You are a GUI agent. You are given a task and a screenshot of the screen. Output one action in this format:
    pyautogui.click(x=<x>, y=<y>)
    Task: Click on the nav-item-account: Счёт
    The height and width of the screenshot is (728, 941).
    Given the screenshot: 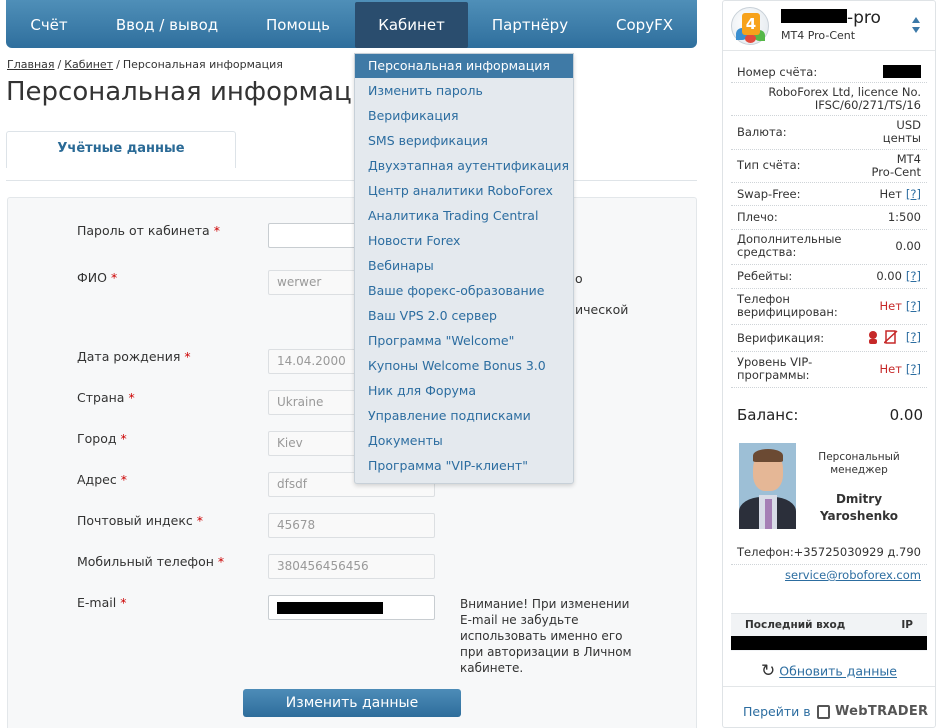 What is the action you would take?
    pyautogui.click(x=49, y=24)
    